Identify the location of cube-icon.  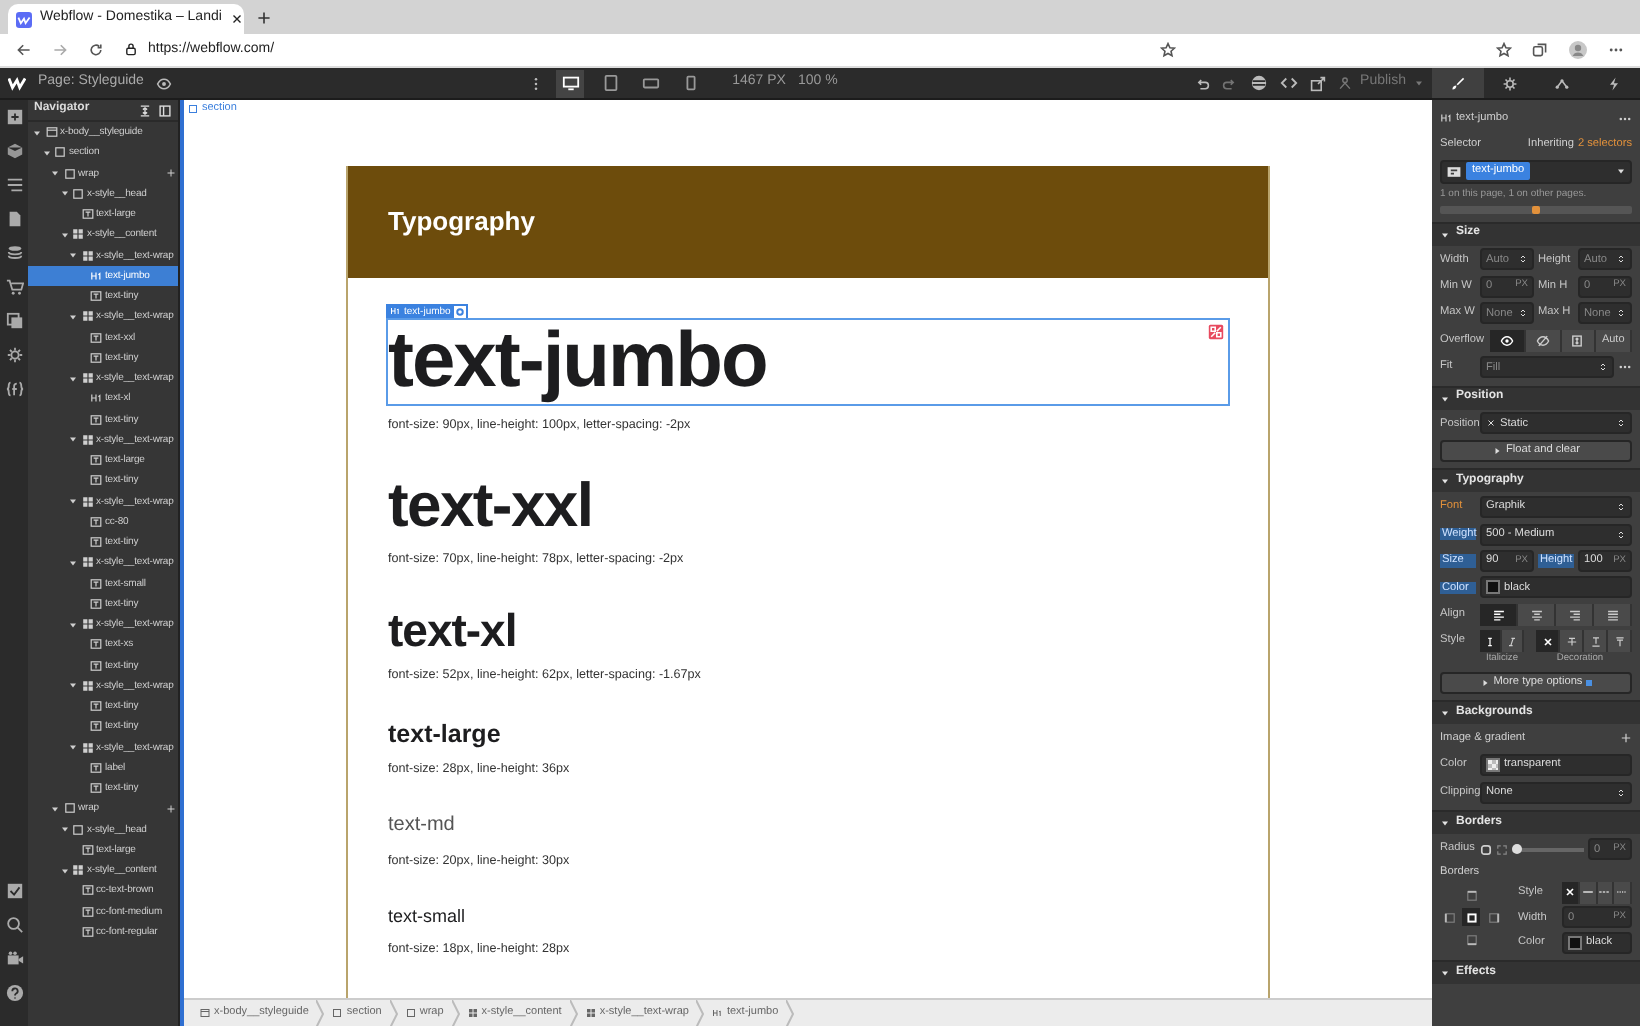
(14, 151).